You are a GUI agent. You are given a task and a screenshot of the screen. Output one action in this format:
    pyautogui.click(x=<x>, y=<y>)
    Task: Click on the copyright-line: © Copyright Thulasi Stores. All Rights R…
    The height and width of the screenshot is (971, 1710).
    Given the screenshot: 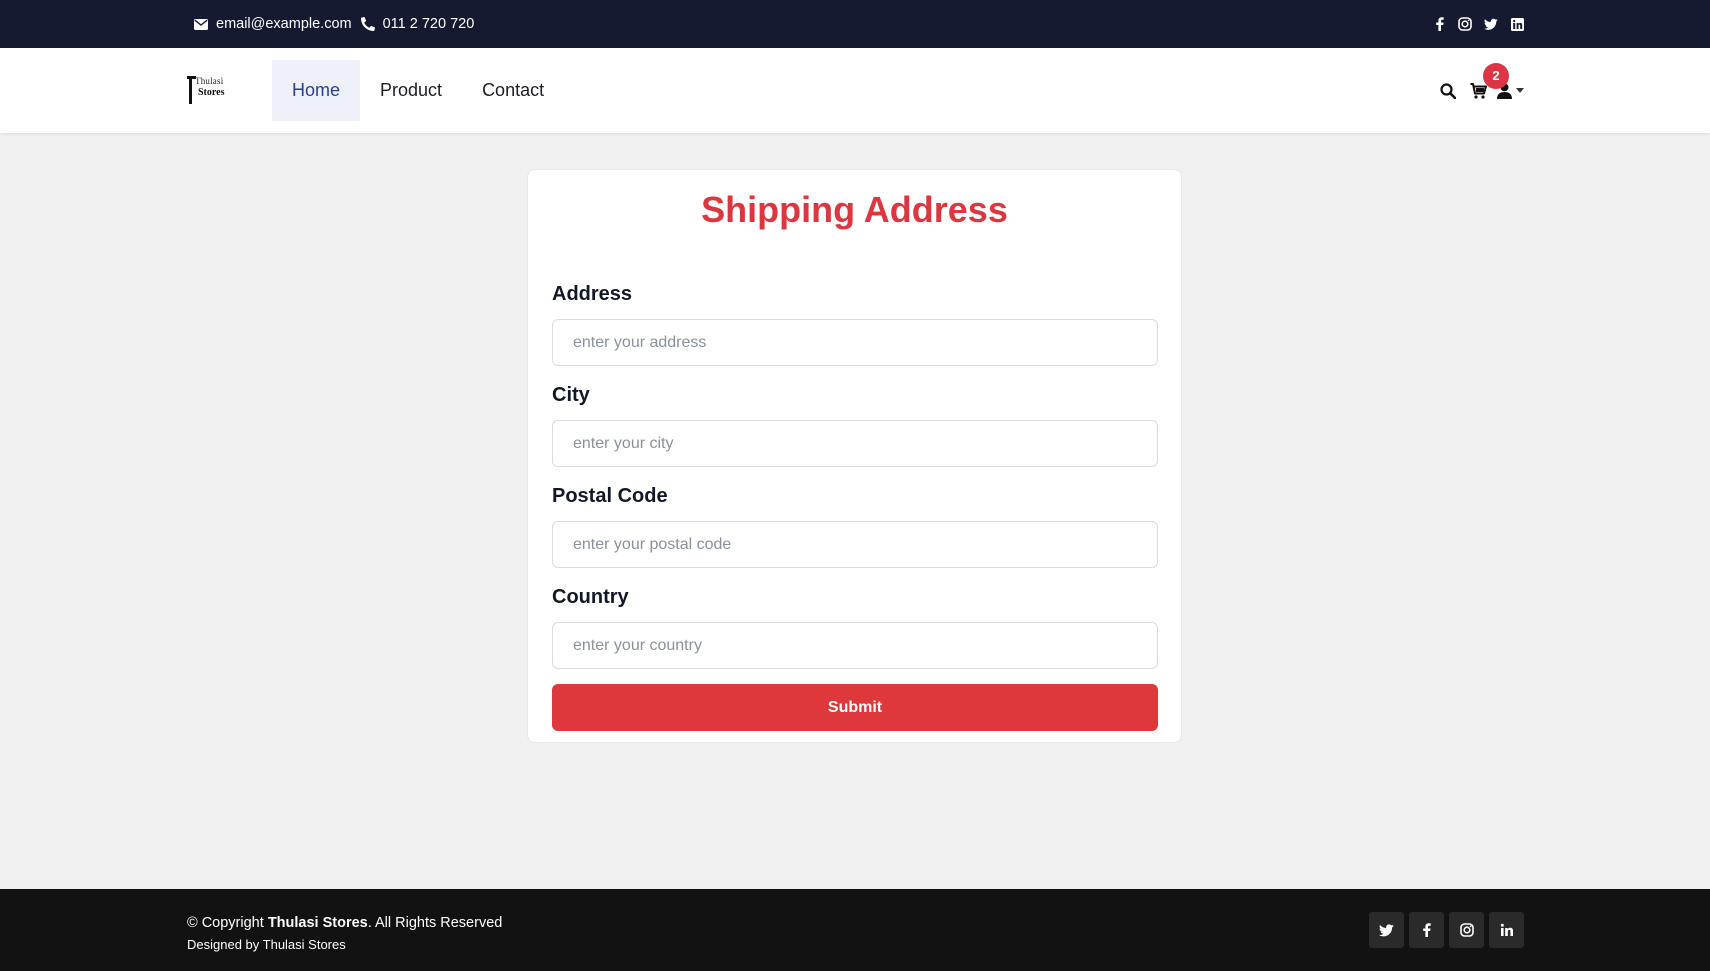 What is the action you would take?
    pyautogui.click(x=344, y=923)
    